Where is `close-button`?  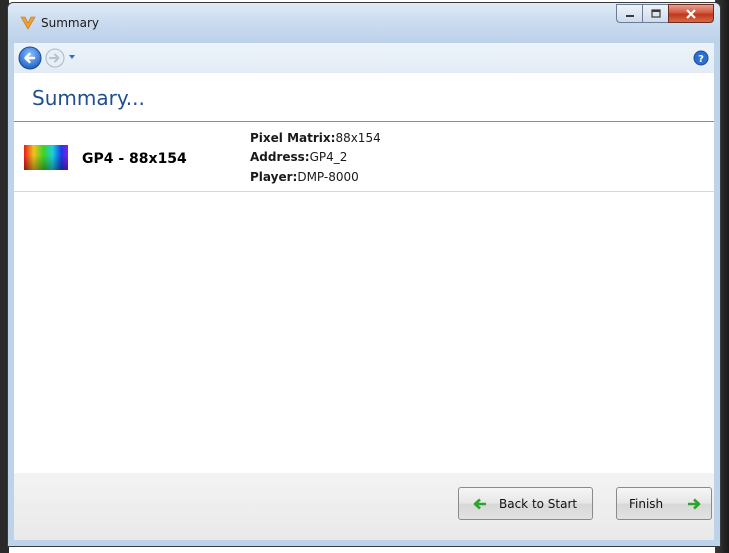 close-button is located at coordinates (691, 13).